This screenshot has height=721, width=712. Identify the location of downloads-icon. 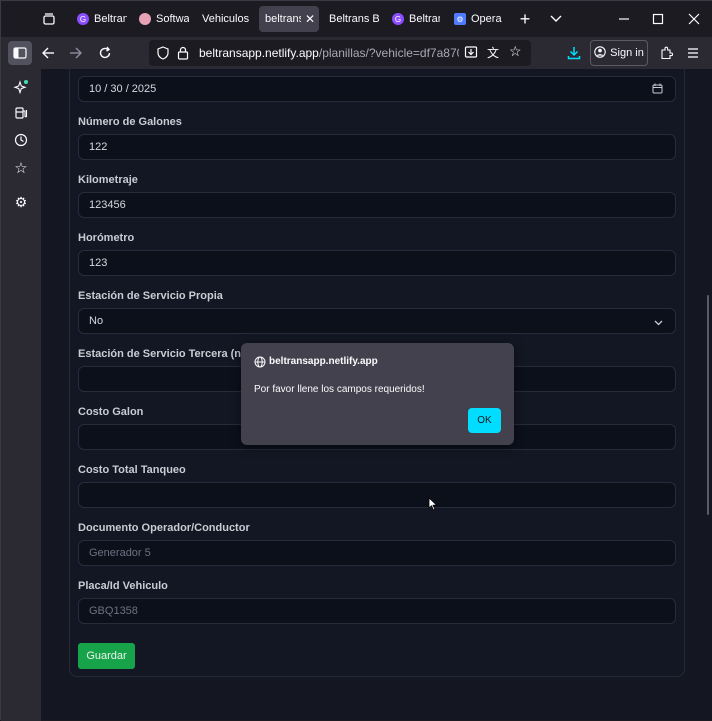
(574, 53).